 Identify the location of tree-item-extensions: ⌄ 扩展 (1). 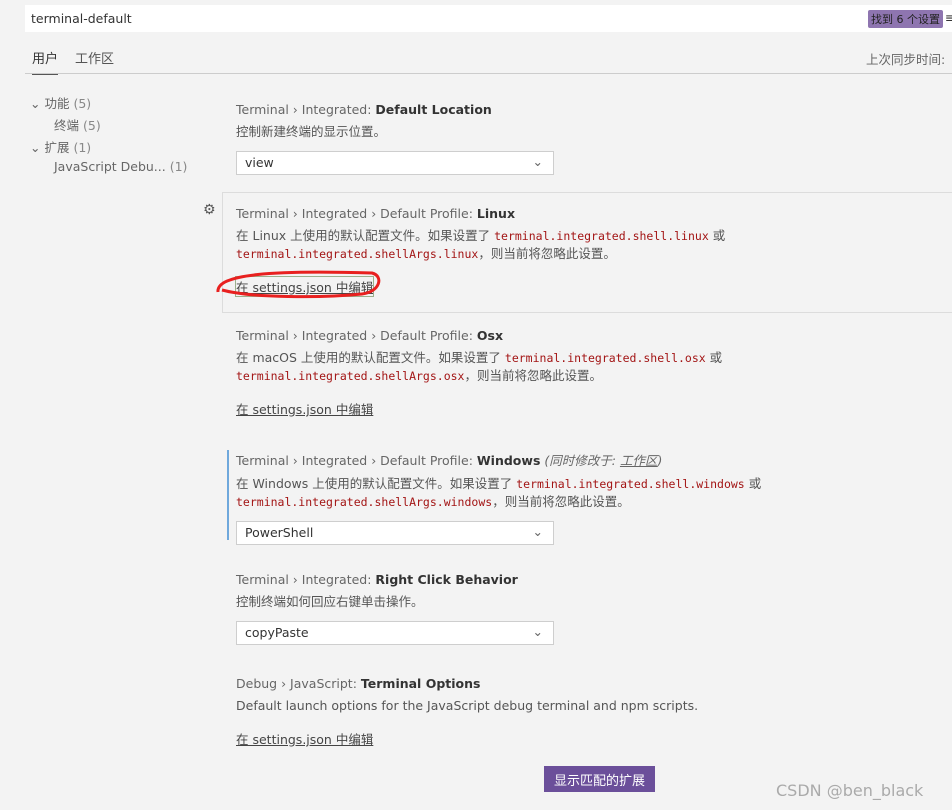
(60, 146).